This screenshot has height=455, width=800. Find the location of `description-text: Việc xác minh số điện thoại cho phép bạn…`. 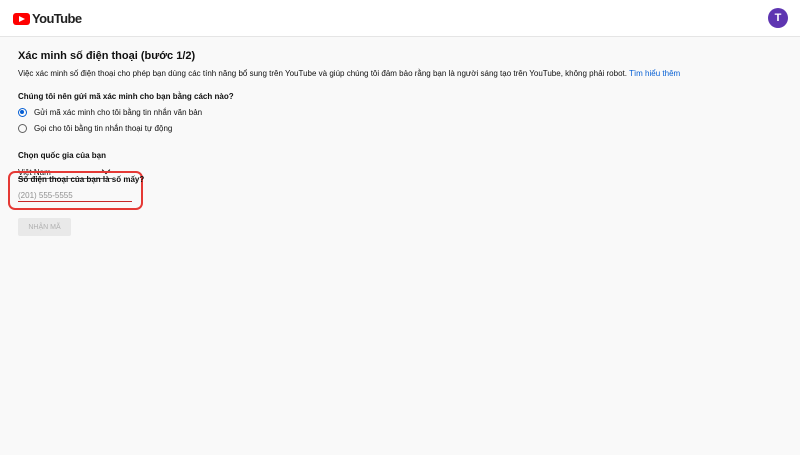

description-text: Việc xác minh số điện thoại cho phép bạn… is located at coordinates (322, 73).